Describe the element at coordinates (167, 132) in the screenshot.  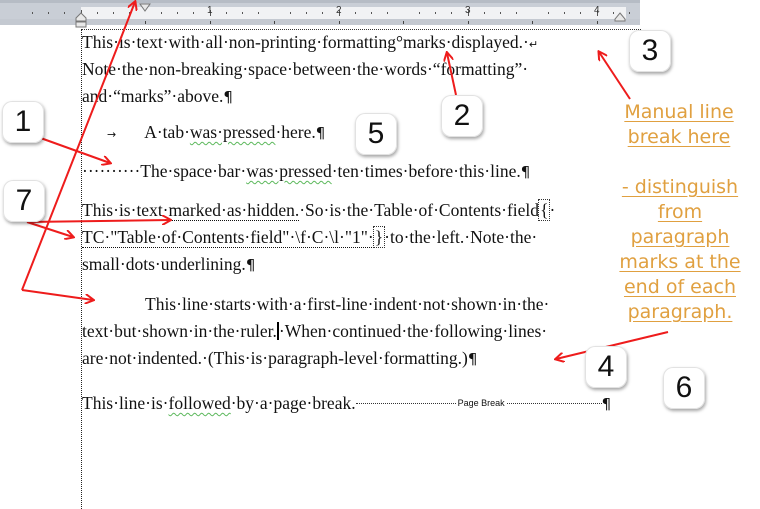
I see `p2-text-a: A·tab·` at that location.